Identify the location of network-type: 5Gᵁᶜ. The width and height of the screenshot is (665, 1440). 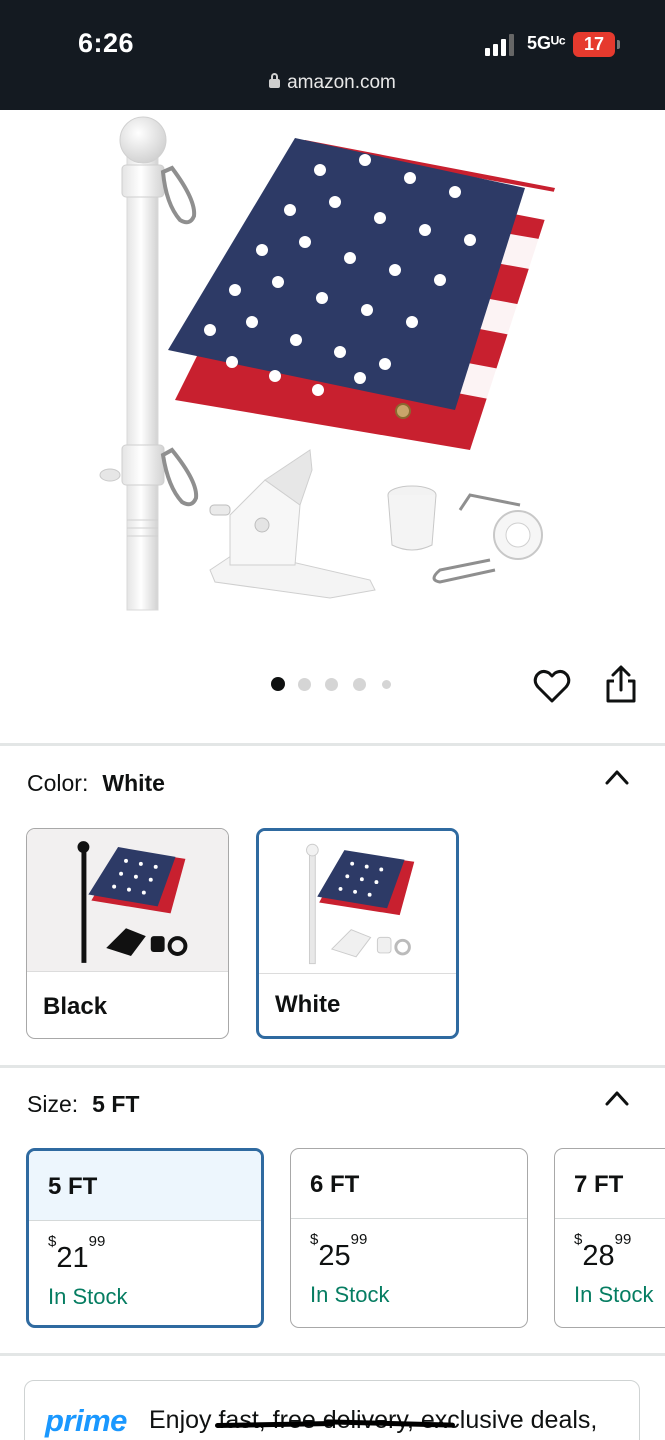
(546, 43).